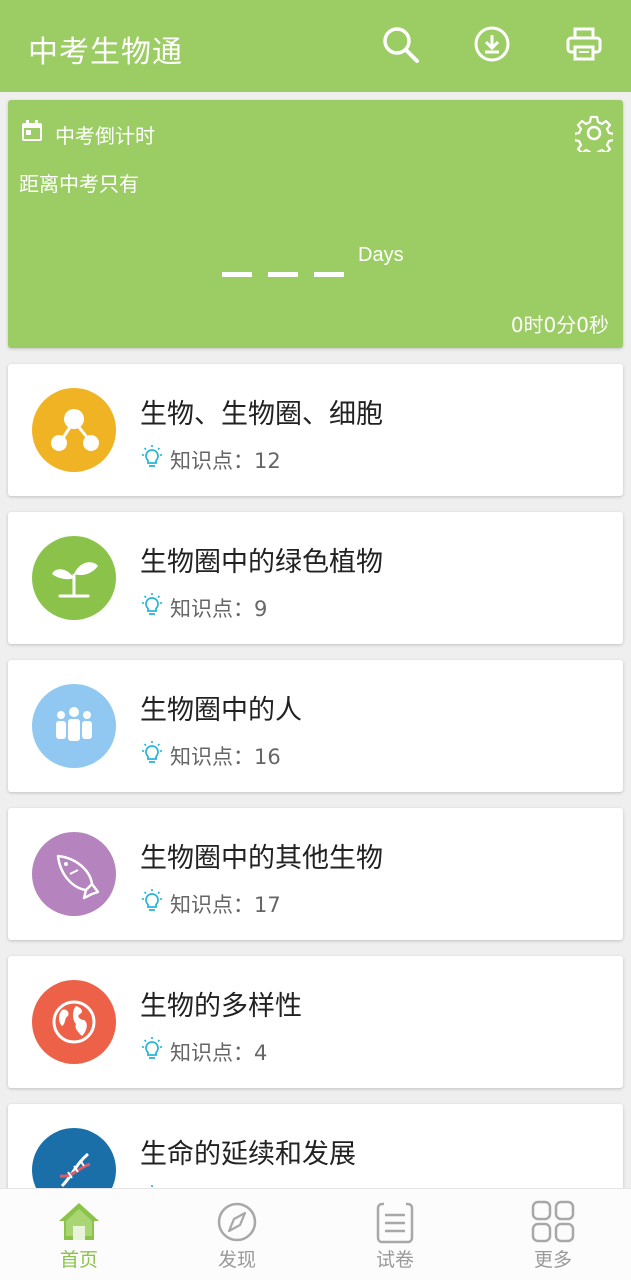 Image resolution: width=631 pixels, height=1280 pixels. Describe the element at coordinates (492, 44) in the screenshot. I see `download-icon` at that location.